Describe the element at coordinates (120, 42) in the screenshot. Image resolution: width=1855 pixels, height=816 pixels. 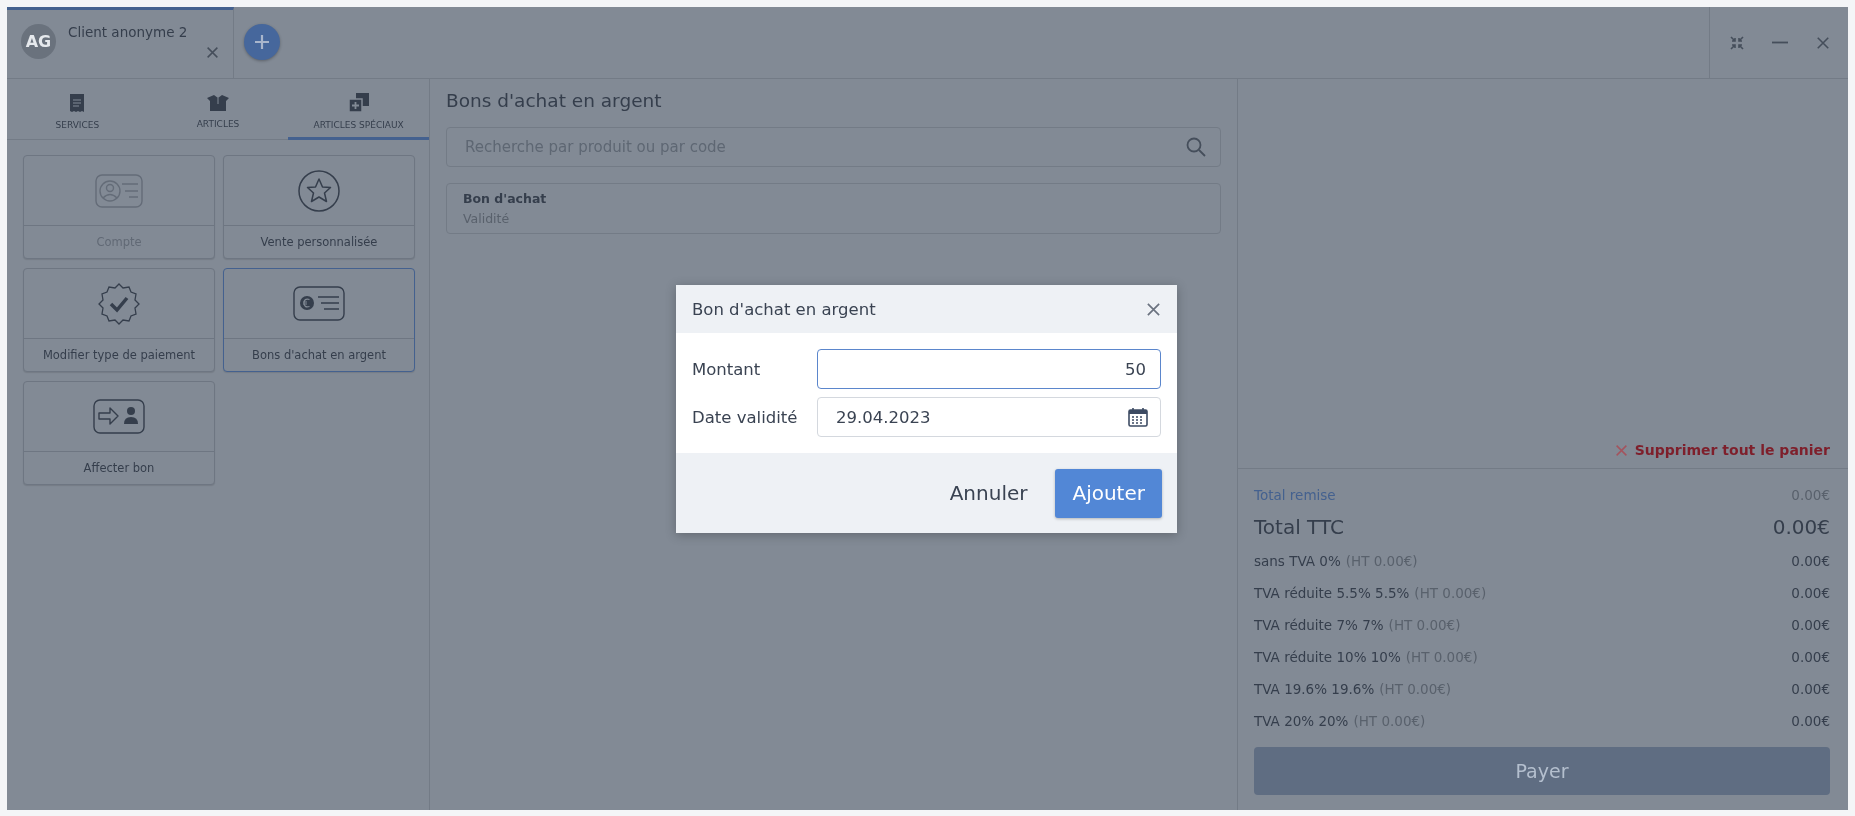
I see `client-tab: AG Client anonyme 2` at that location.